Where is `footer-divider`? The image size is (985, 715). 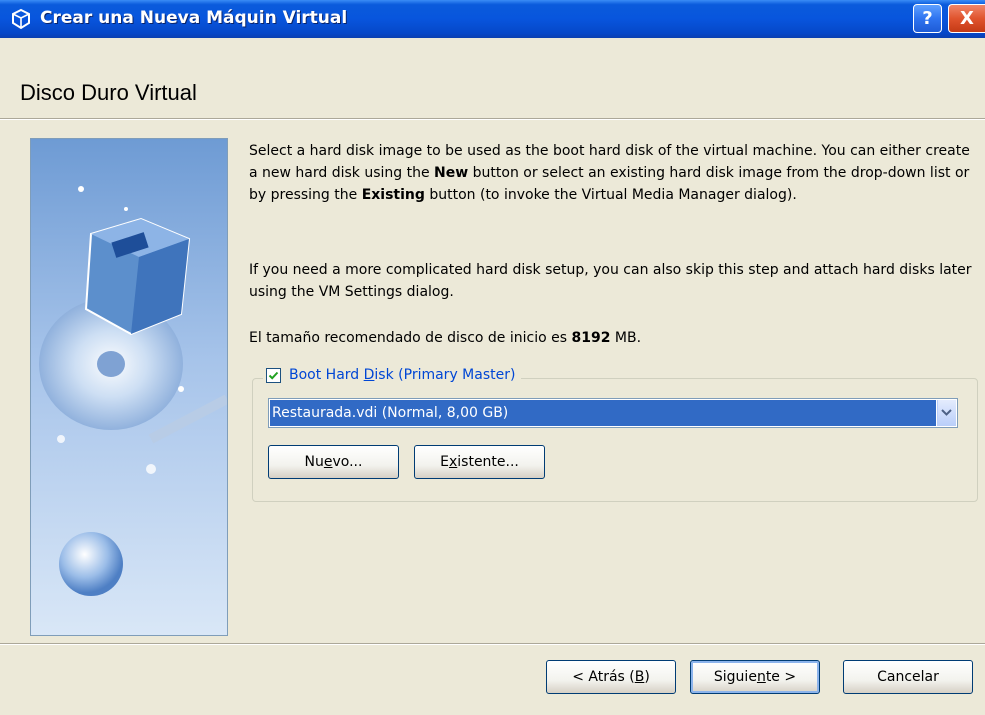 footer-divider is located at coordinates (492, 644).